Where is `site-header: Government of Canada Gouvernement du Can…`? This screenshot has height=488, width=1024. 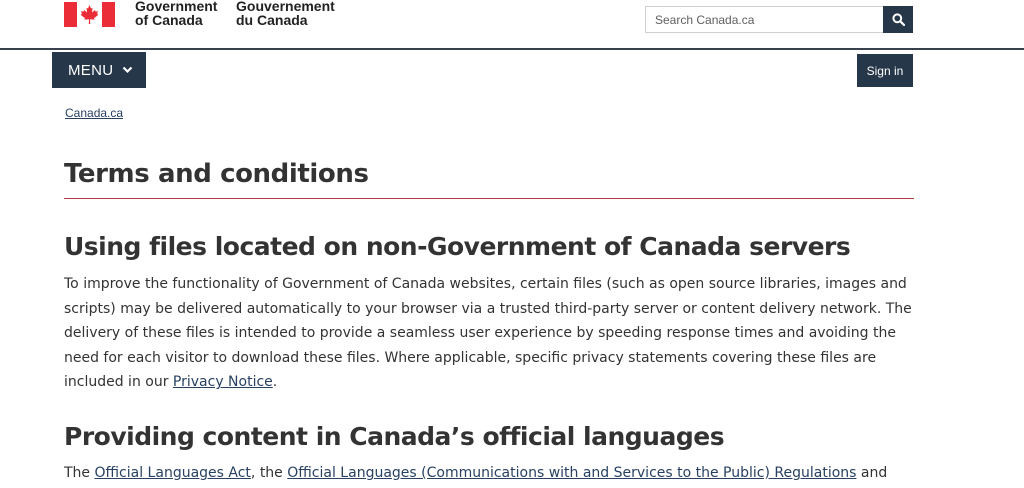 site-header: Government of Canada Gouvernement du Can… is located at coordinates (512, 25).